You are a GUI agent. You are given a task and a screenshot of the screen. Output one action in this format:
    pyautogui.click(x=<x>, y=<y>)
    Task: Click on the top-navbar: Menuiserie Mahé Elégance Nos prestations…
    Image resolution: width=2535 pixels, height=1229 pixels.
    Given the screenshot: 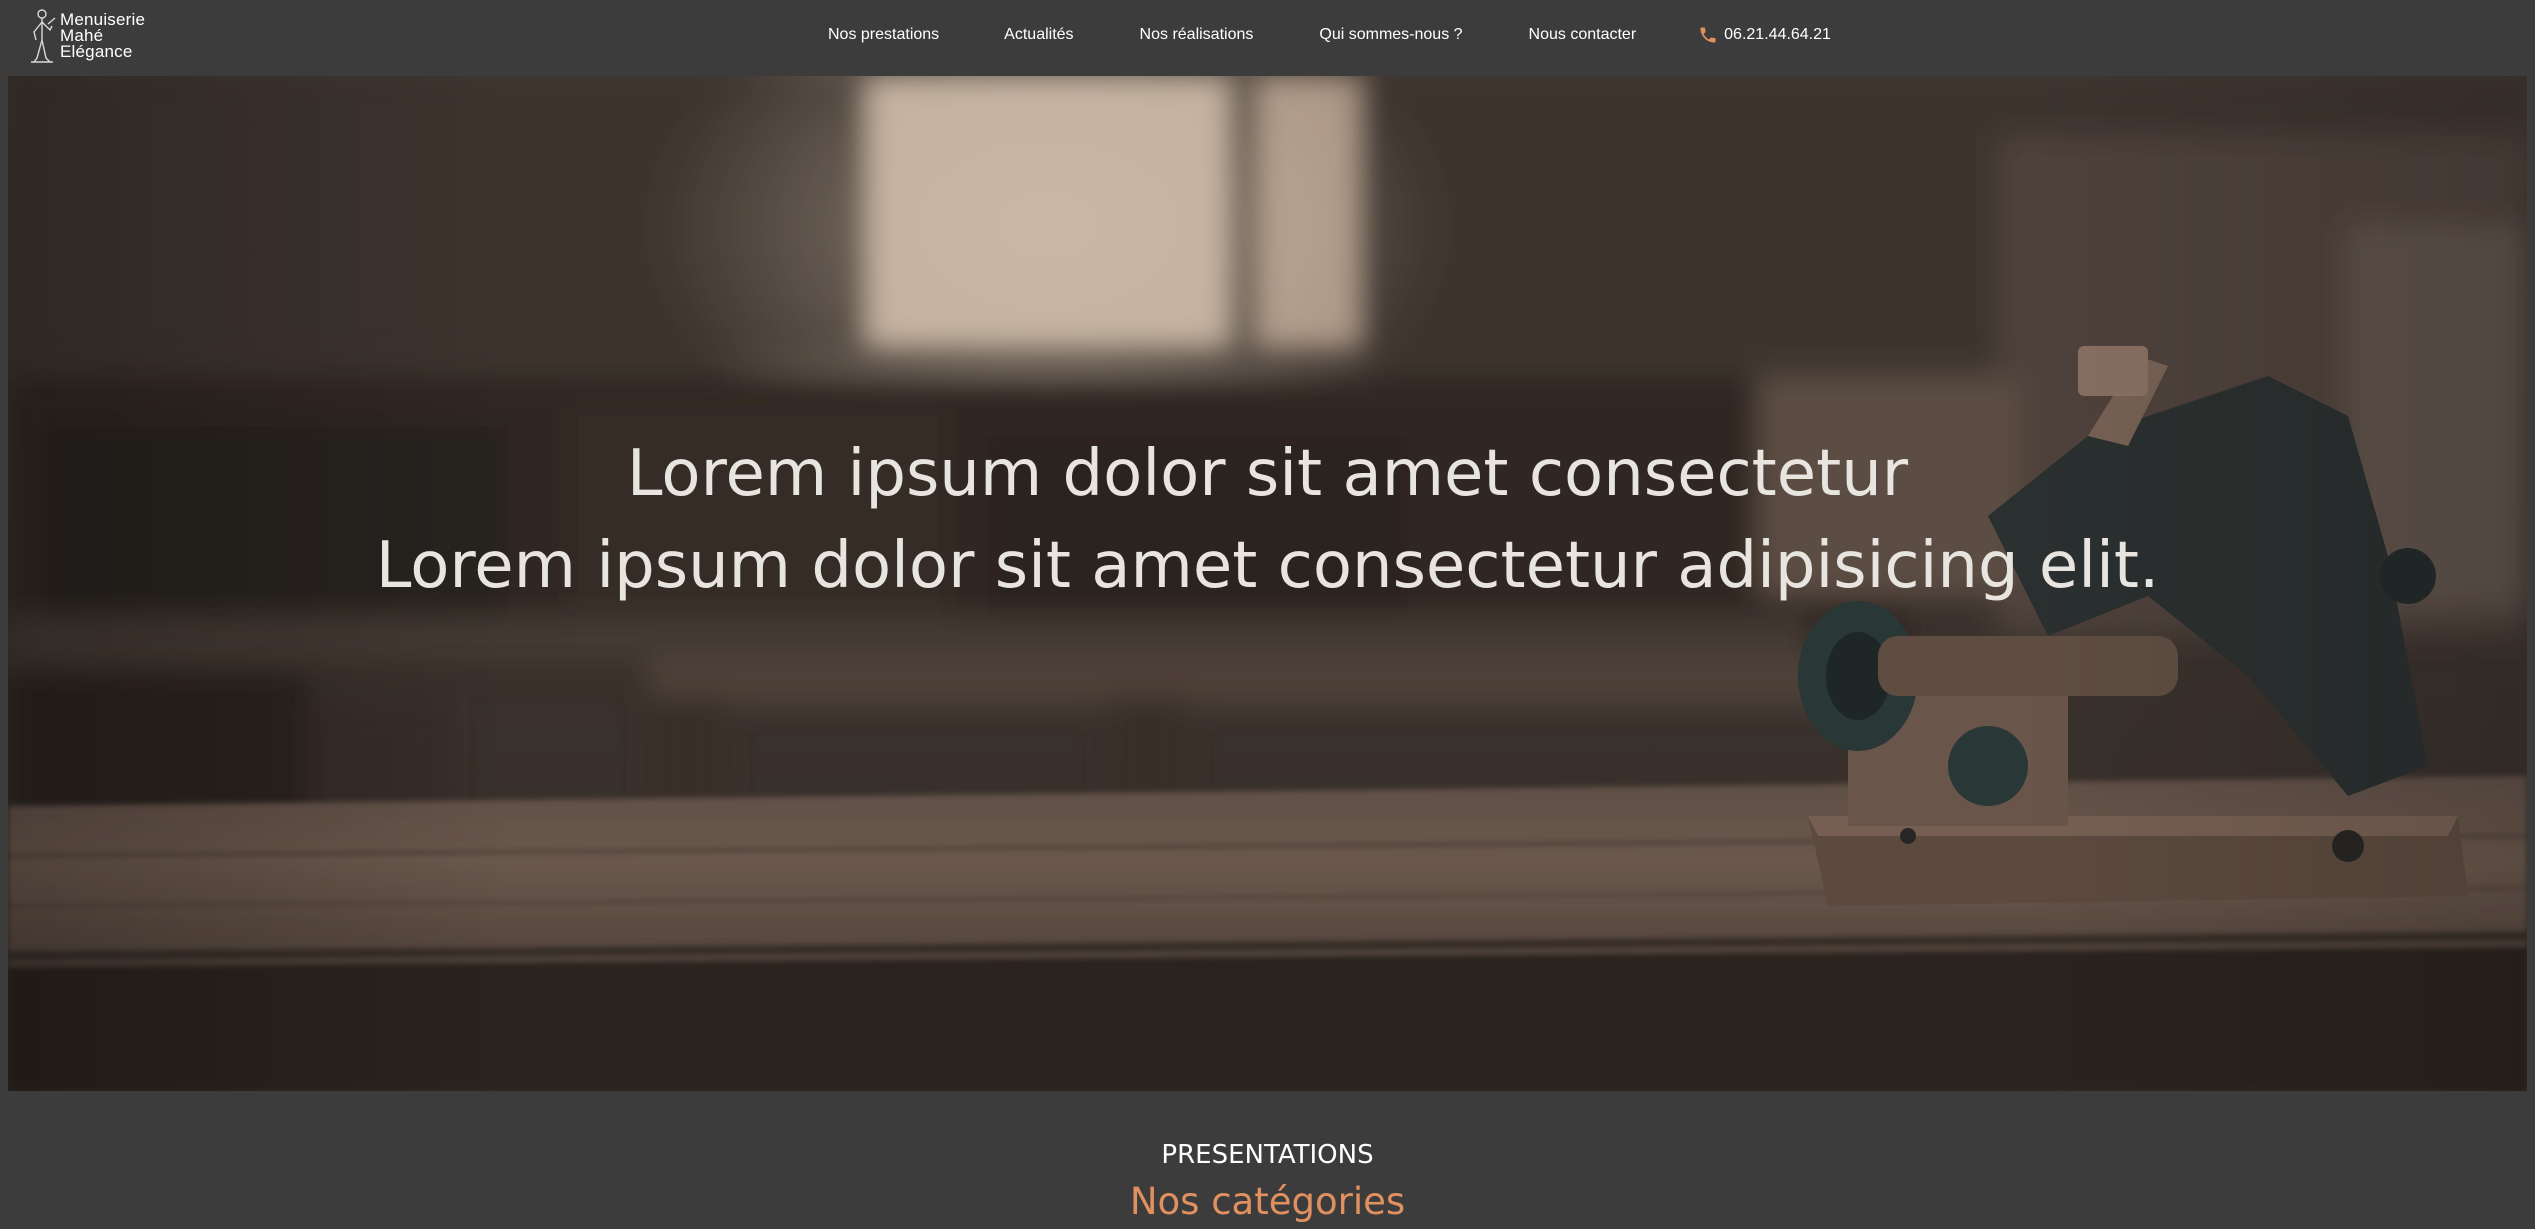 What is the action you would take?
    pyautogui.click(x=1267, y=38)
    